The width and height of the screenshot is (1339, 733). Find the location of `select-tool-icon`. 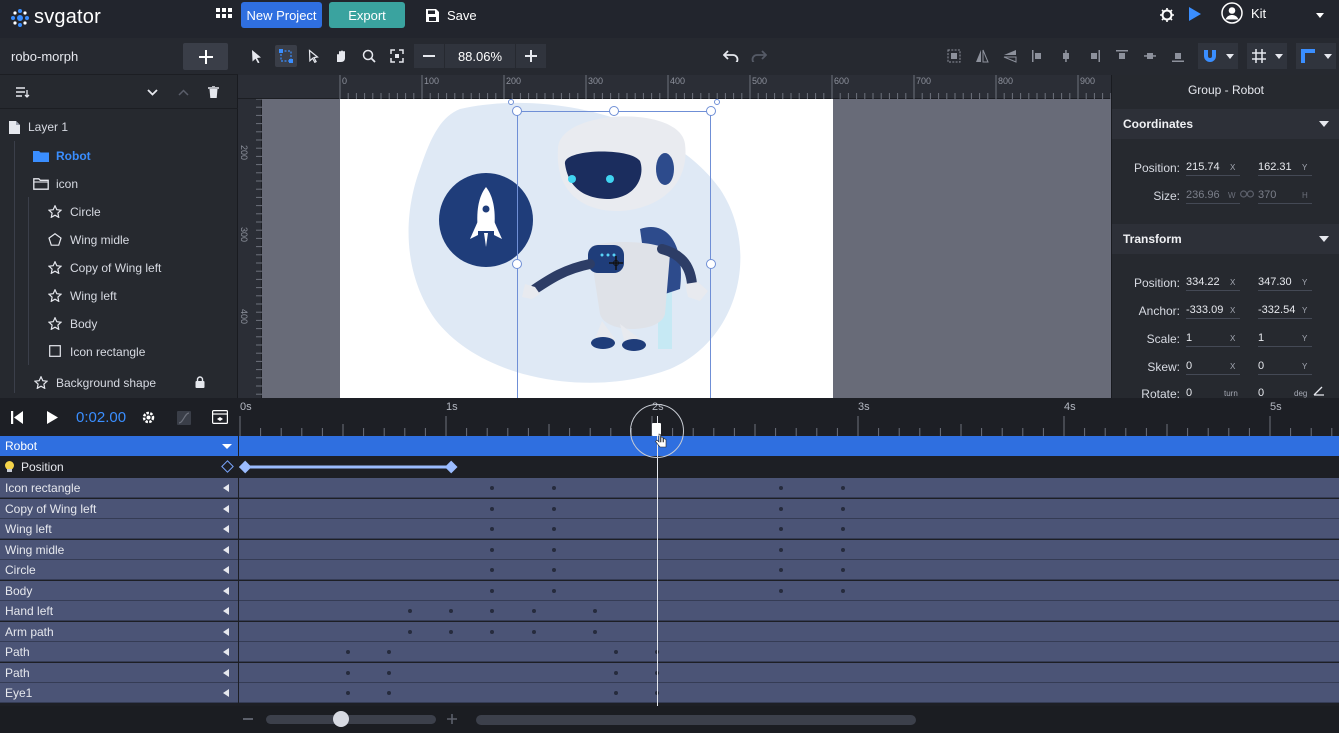

select-tool-icon is located at coordinates (256, 56).